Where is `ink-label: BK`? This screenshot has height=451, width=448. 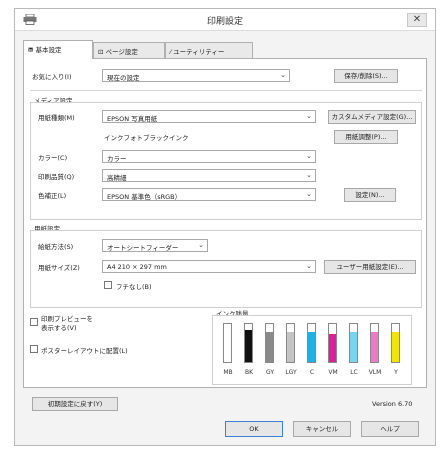
ink-label: BK is located at coordinates (249, 372).